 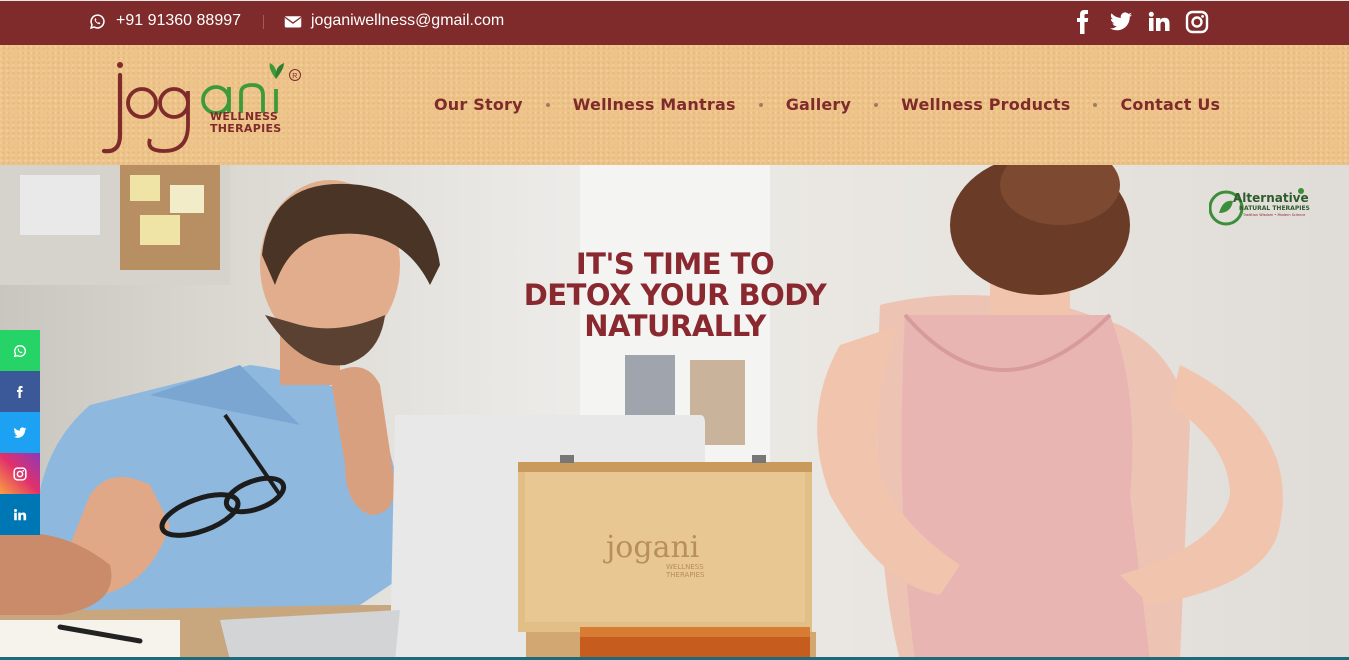 What do you see at coordinates (675, 264) in the screenshot?
I see `hero-headline-line1: IT'S TIME TO` at bounding box center [675, 264].